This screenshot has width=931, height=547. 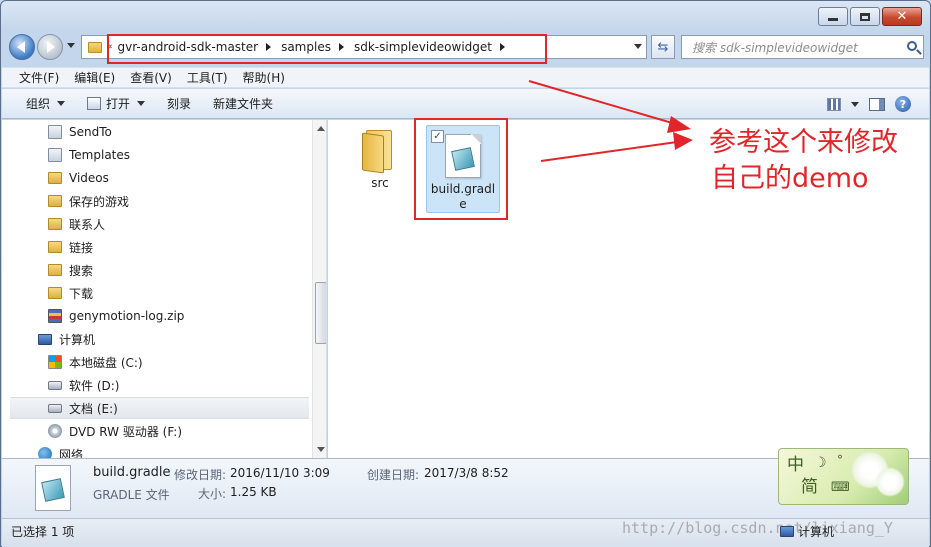 What do you see at coordinates (604, 103) in the screenshot?
I see `arrow-to-address` at bounding box center [604, 103].